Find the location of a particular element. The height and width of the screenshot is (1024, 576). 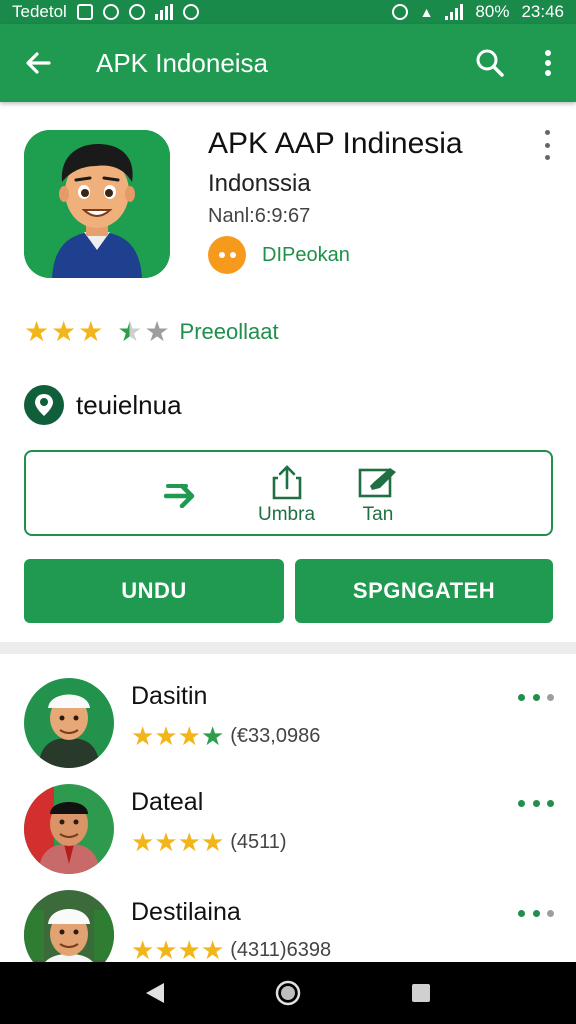

more-vert-icon is located at coordinates (548, 63).